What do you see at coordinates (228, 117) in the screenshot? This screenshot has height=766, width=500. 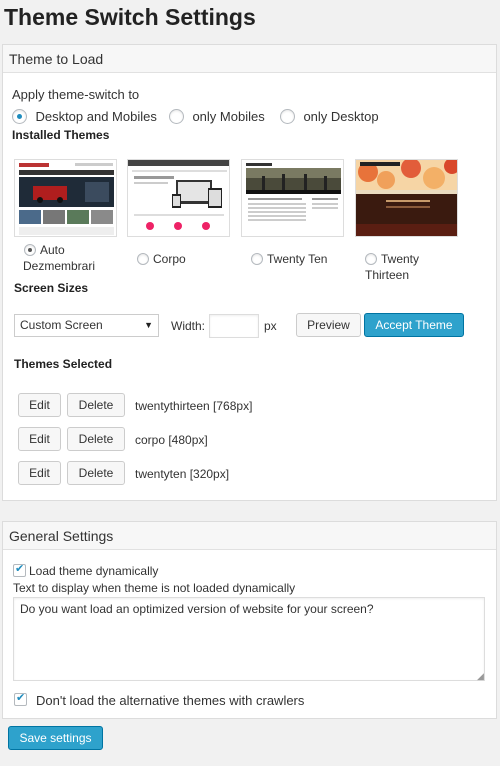 I see `apply-option-label: only Mobiles` at bounding box center [228, 117].